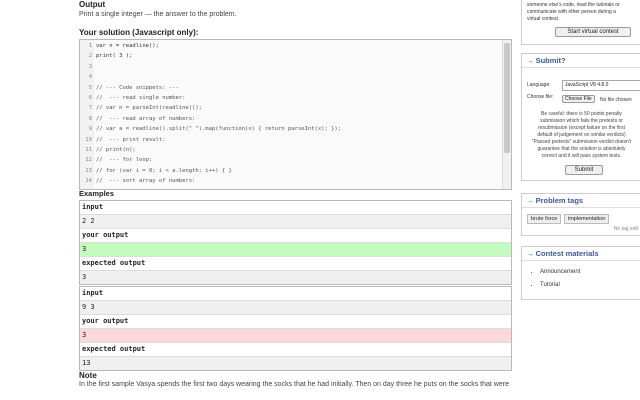 This screenshot has height=400, width=640. I want to click on code-text: // --- sort array of numbers:, so click(146, 181).